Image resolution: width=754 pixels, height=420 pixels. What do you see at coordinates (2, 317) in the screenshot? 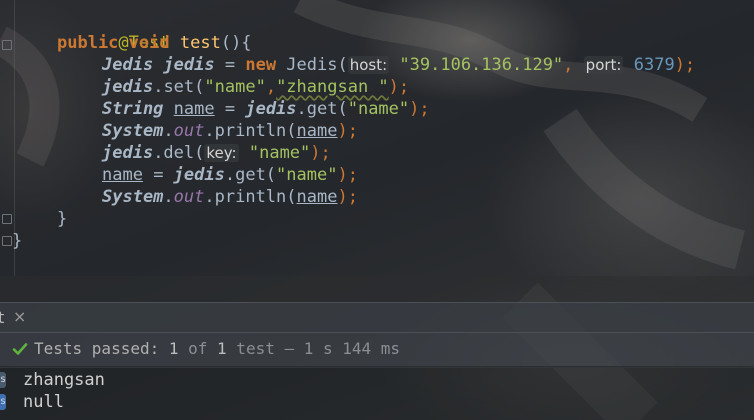
I see `run-tab-label: t` at bounding box center [2, 317].